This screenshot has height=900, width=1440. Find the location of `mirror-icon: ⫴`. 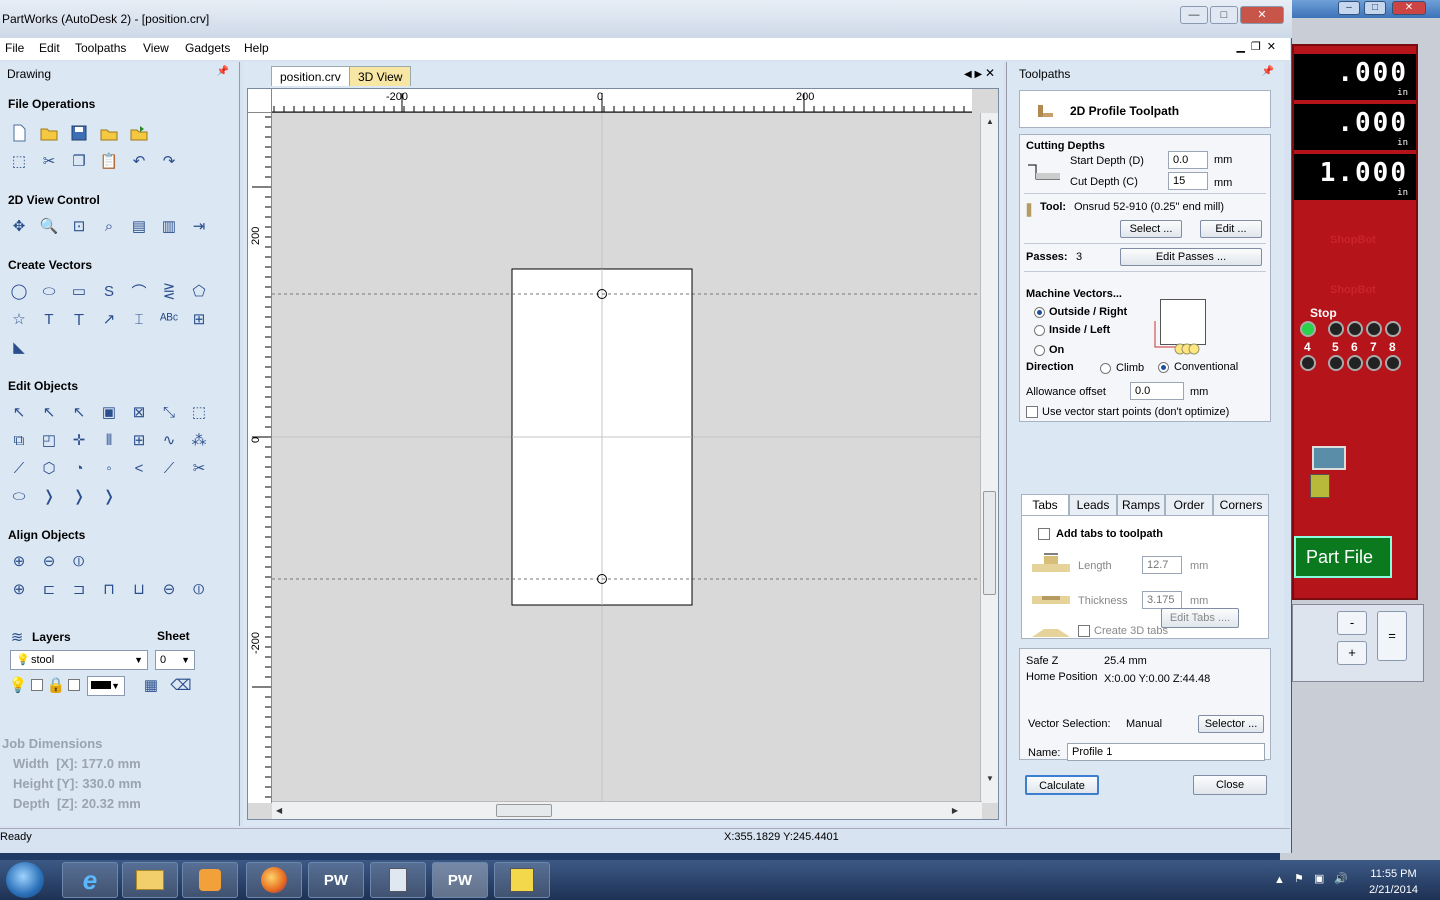

mirror-icon: ⫴ is located at coordinates (109, 440).